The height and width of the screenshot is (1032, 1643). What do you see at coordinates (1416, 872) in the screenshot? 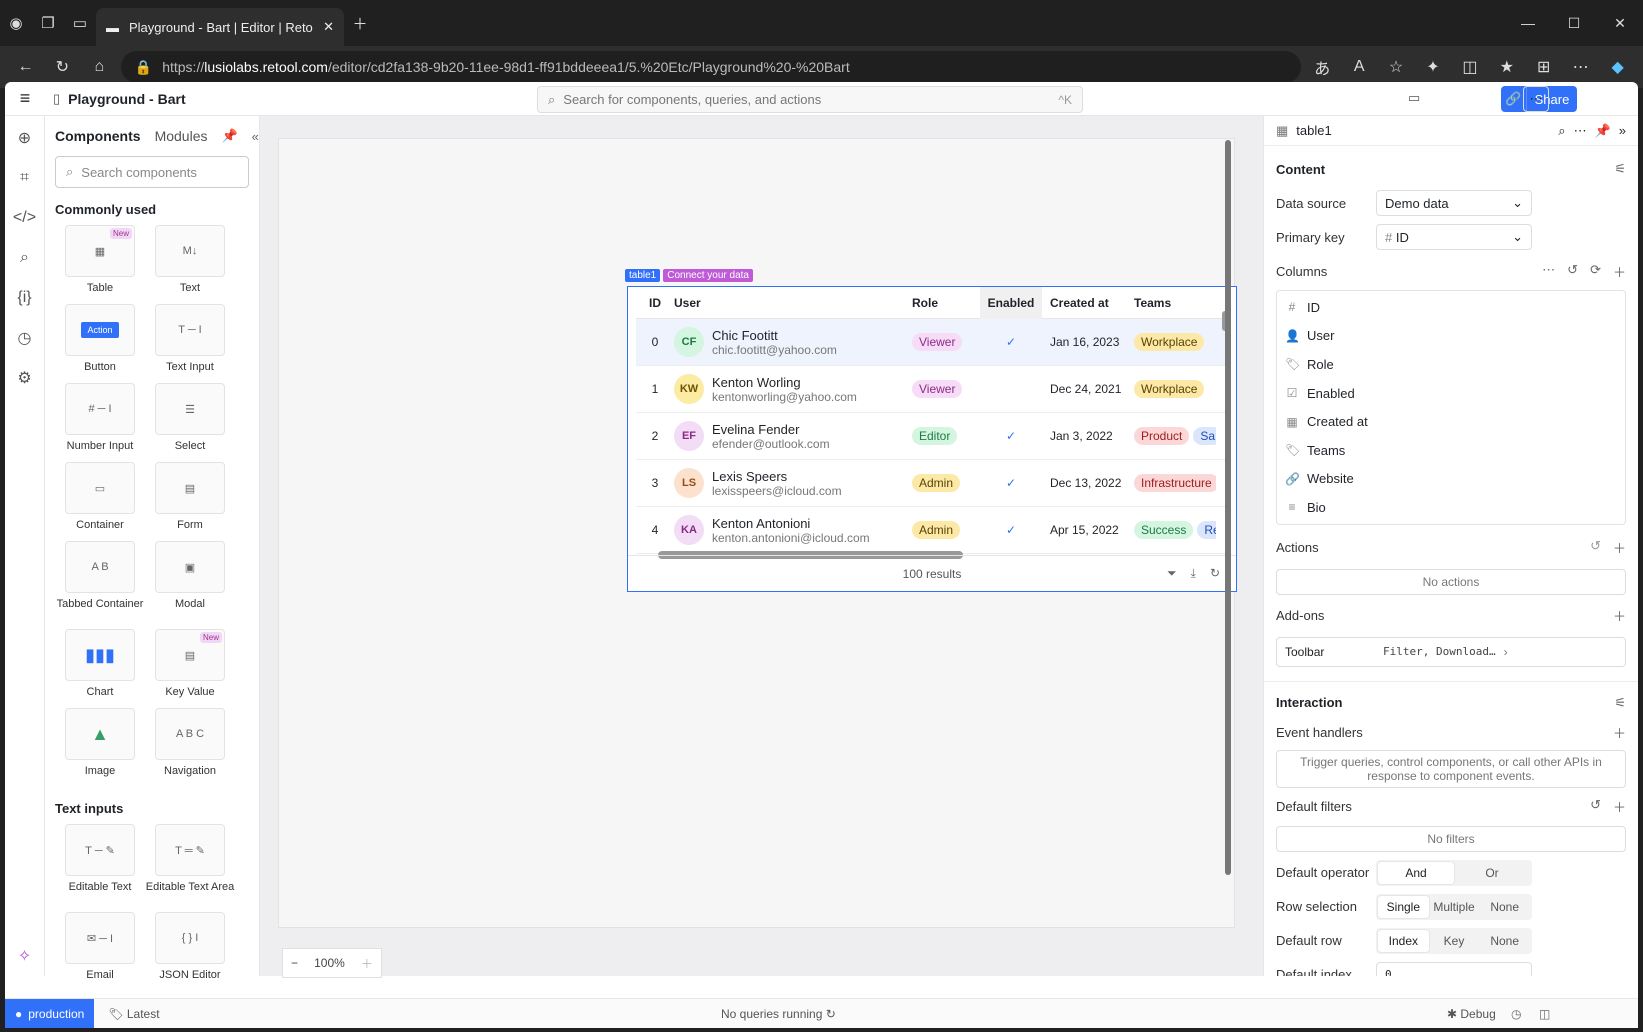
I see `operator-and: And` at bounding box center [1416, 872].